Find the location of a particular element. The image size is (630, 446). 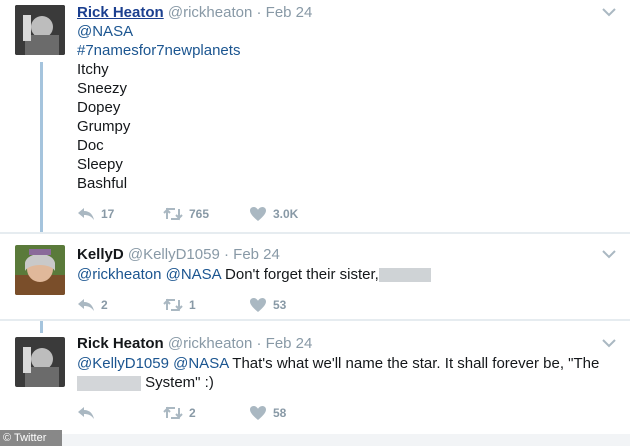

retweet-count: 2 is located at coordinates (192, 413).